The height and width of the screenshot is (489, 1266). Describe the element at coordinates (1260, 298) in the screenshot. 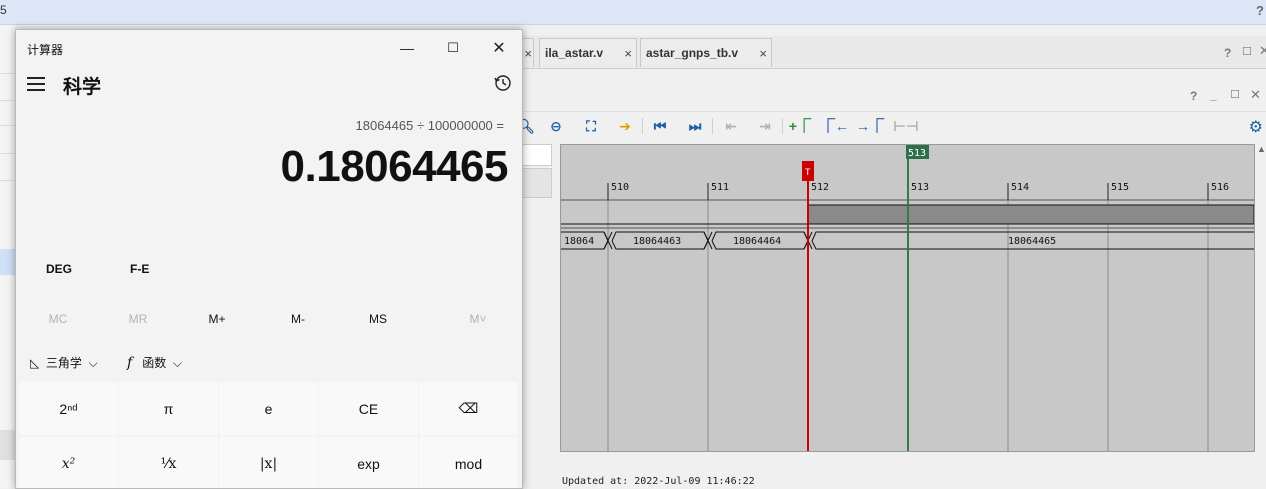

I see `vertical-scrollbar: ▲` at that location.